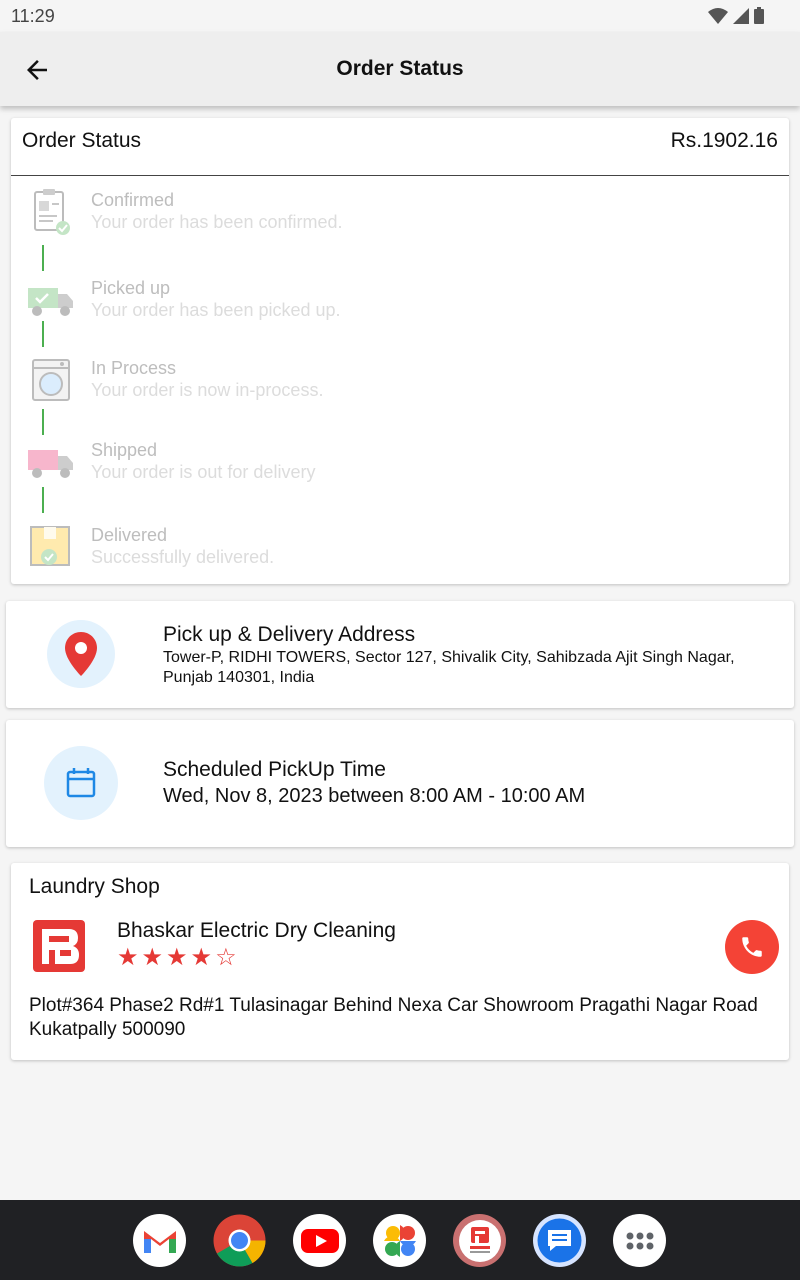  Describe the element at coordinates (319, 1240) in the screenshot. I see `youtube-icon` at that location.